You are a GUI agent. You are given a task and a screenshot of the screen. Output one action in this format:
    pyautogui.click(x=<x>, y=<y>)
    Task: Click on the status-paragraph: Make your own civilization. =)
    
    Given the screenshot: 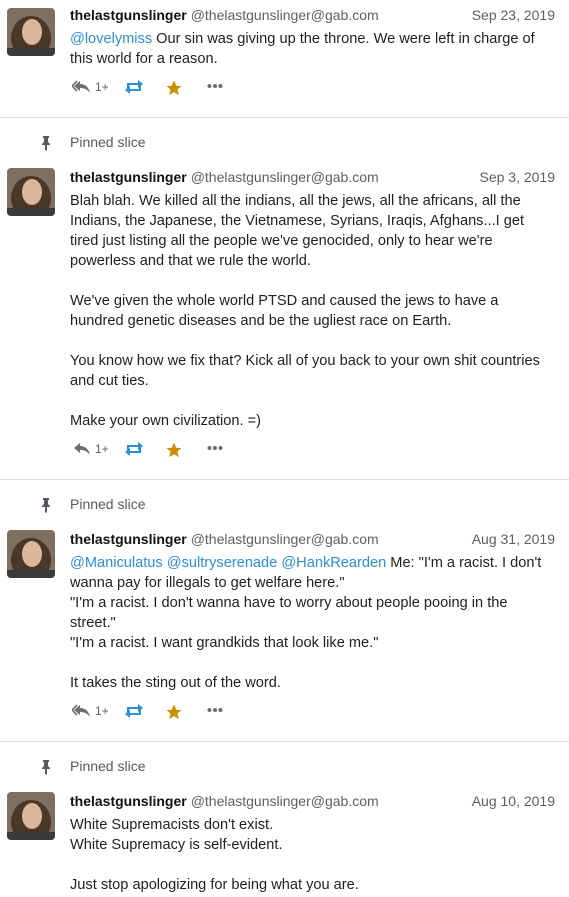 What is the action you would take?
    pyautogui.click(x=166, y=421)
    